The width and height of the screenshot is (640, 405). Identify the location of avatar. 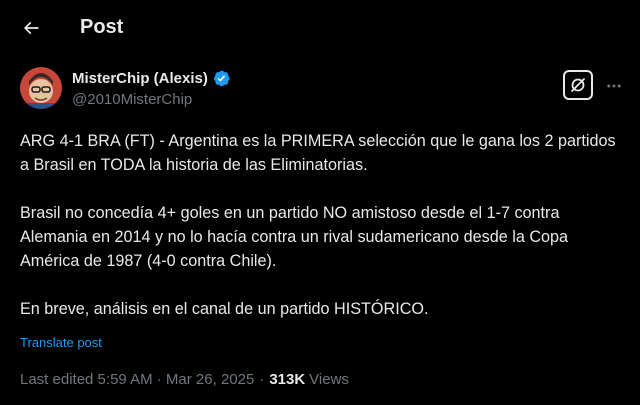
(41, 88).